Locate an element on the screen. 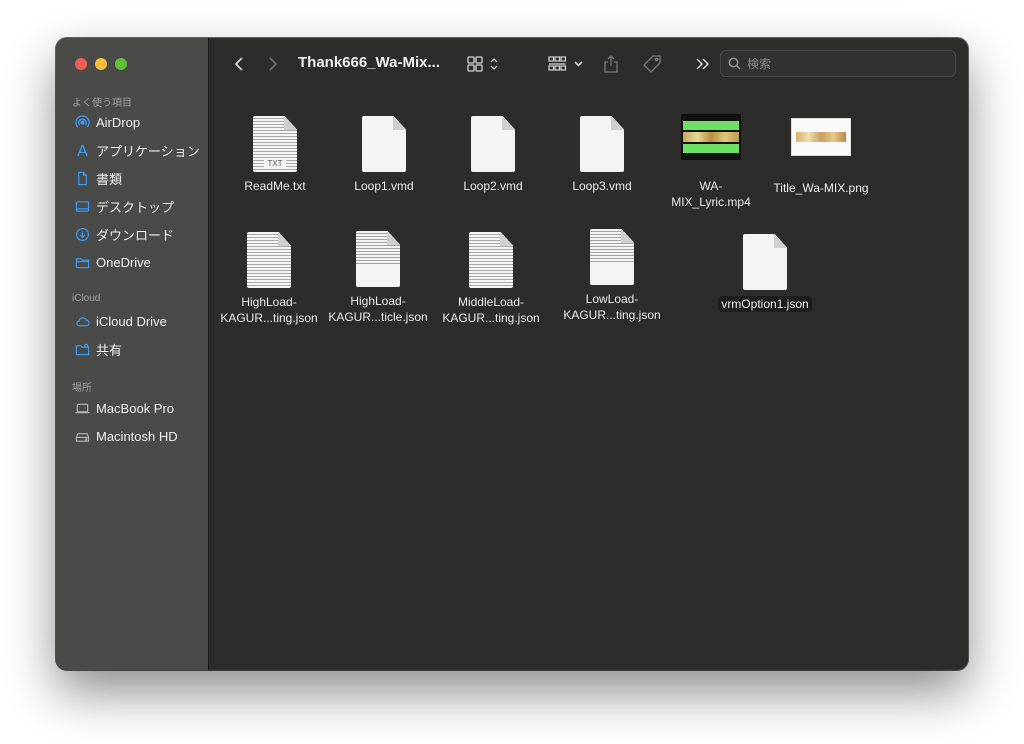 The image size is (1024, 744). file-item-title-png: Title_Wa-MIX.png is located at coordinates (821, 149).